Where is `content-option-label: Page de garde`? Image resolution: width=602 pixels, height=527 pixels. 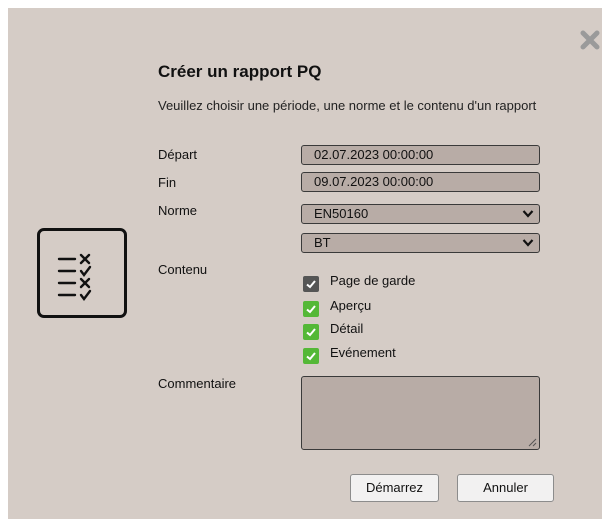 content-option-label: Page de garde is located at coordinates (373, 280).